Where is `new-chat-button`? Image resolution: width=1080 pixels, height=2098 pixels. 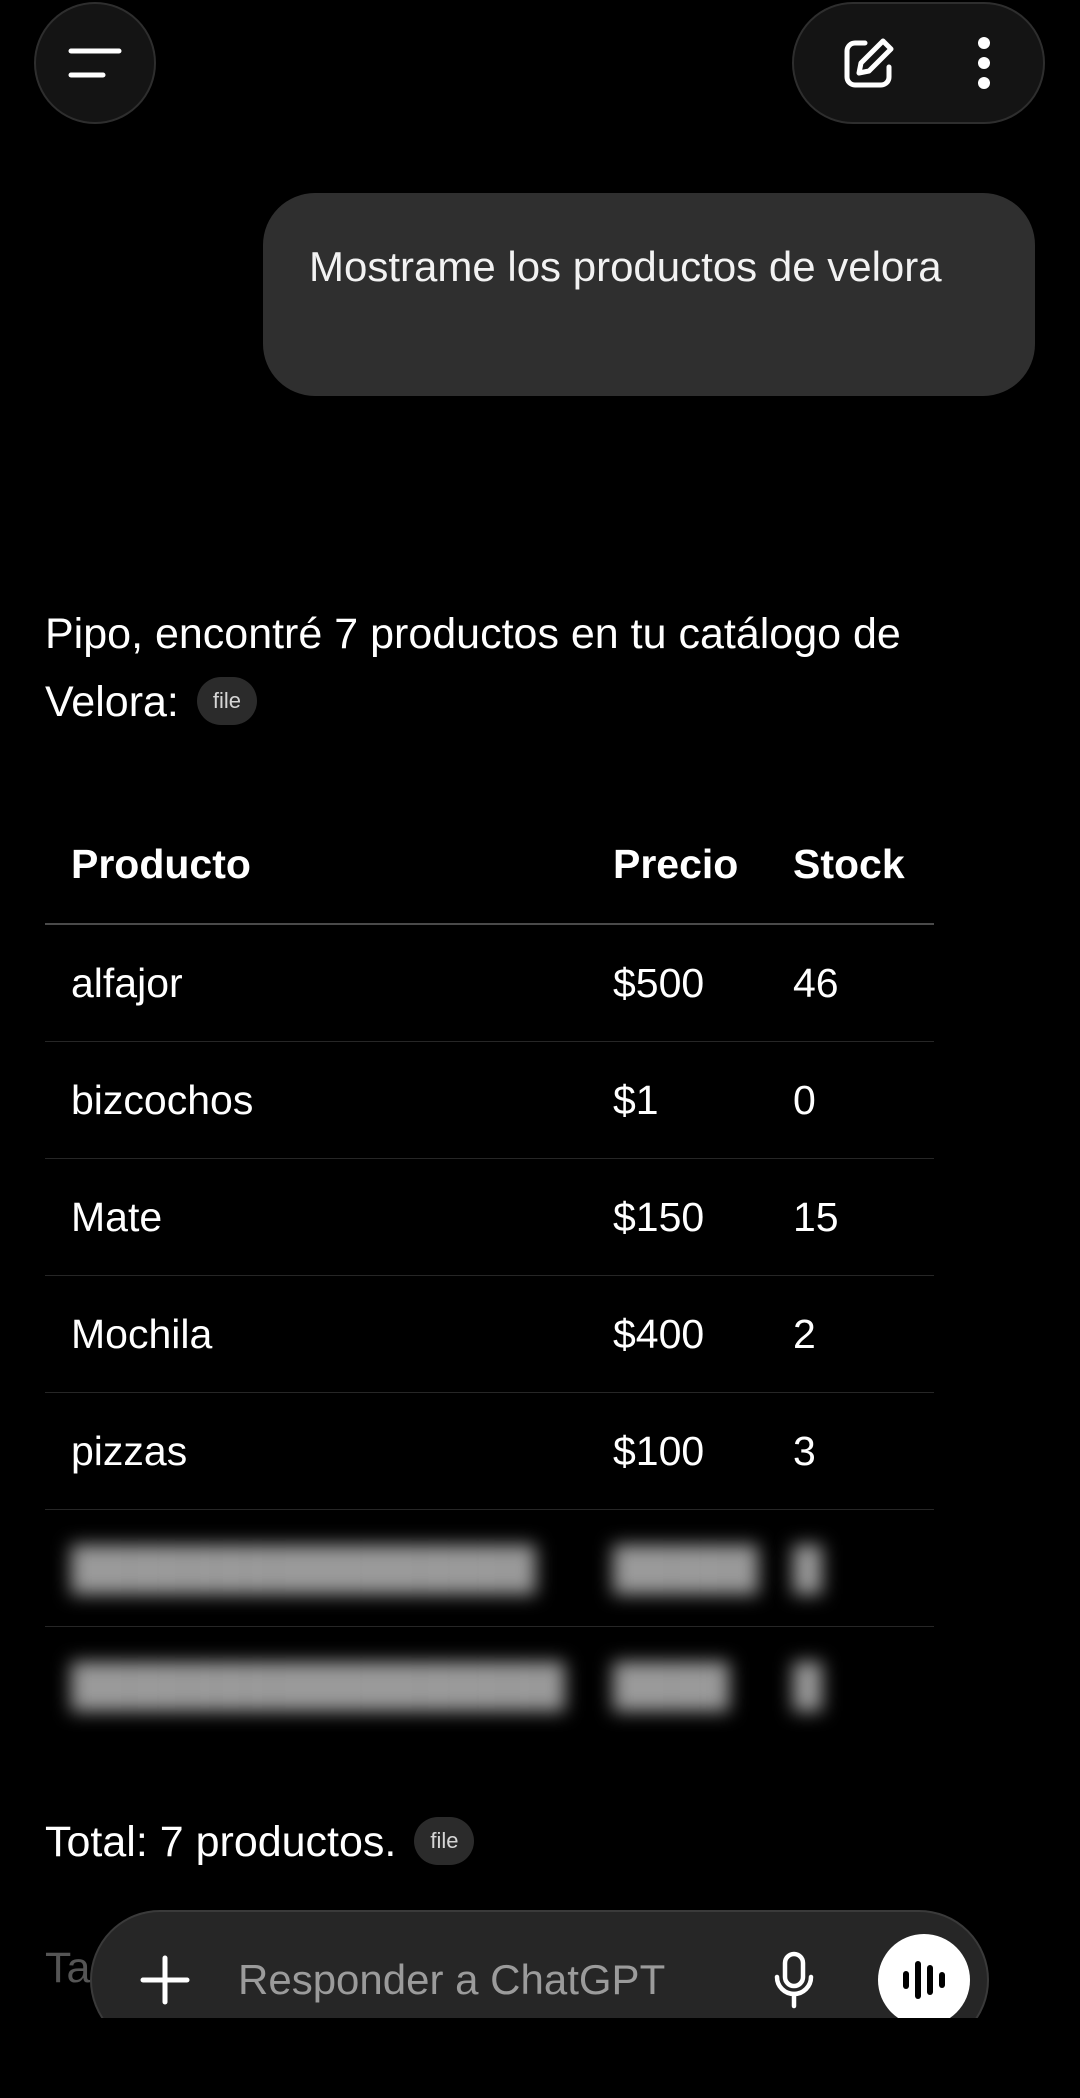 new-chat-button is located at coordinates (869, 63).